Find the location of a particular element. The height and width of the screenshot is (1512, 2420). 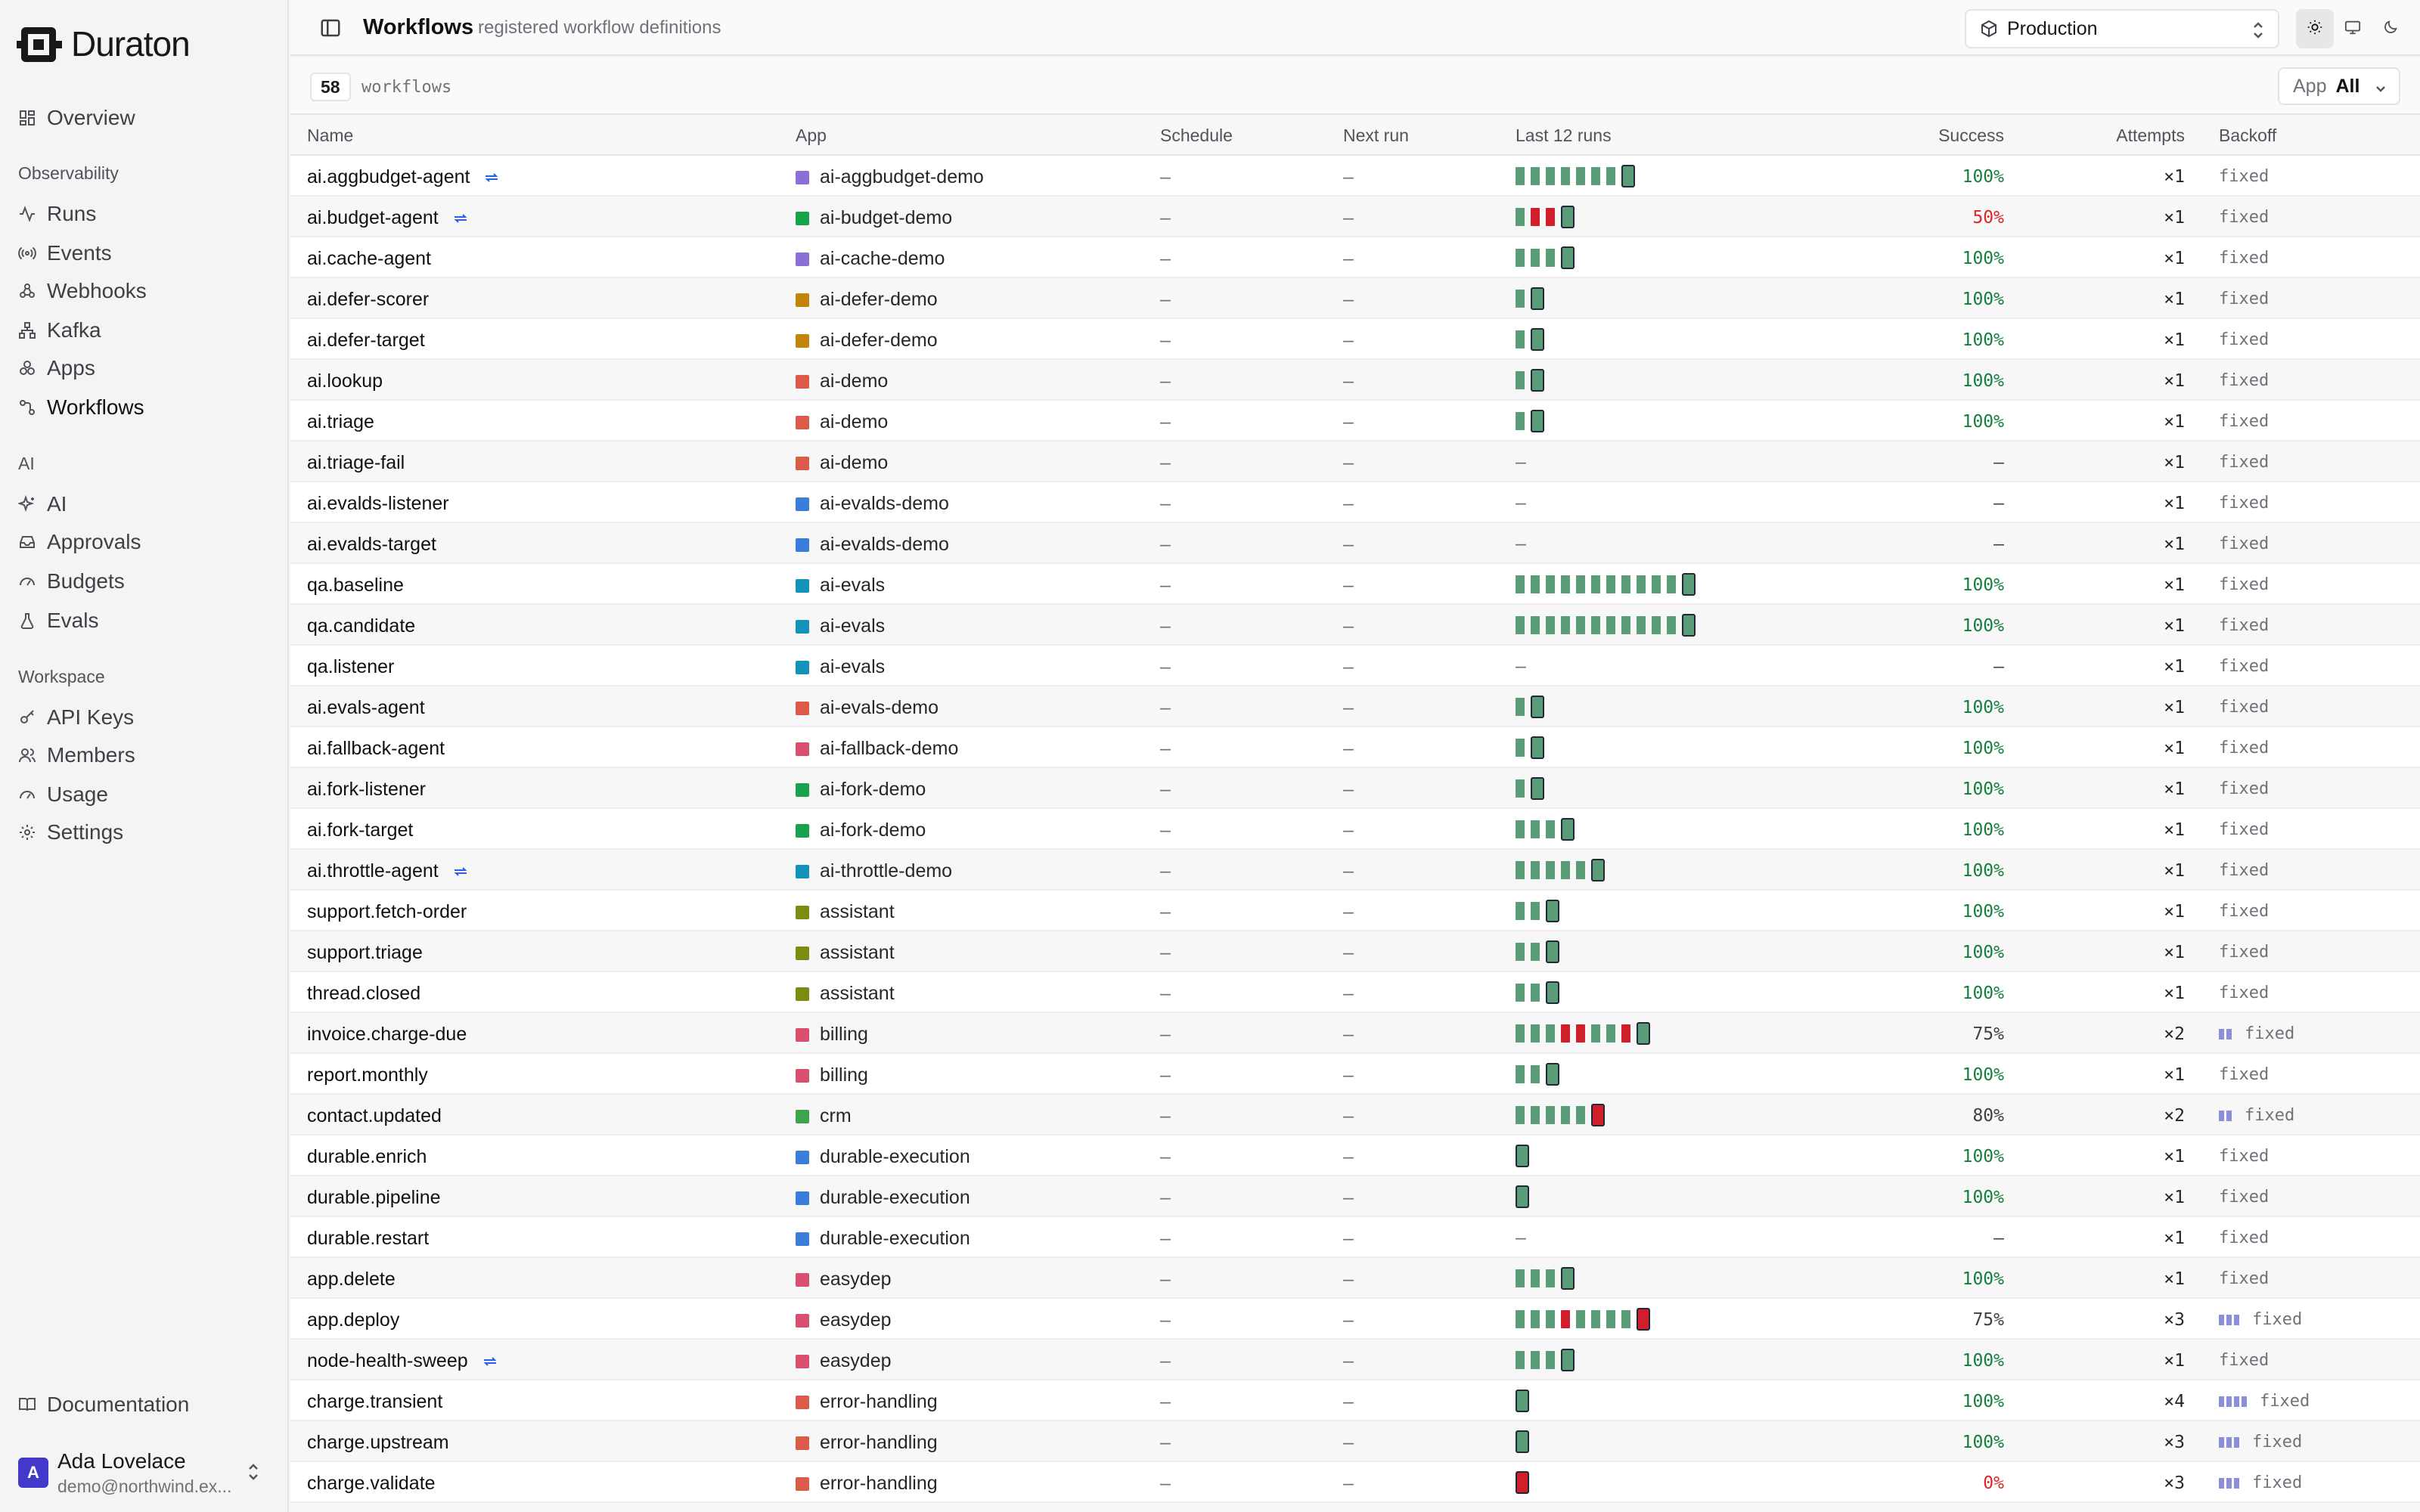

table-row: qa.baseline ai-evals – – 100% ×1 fixed is located at coordinates (1355, 584).